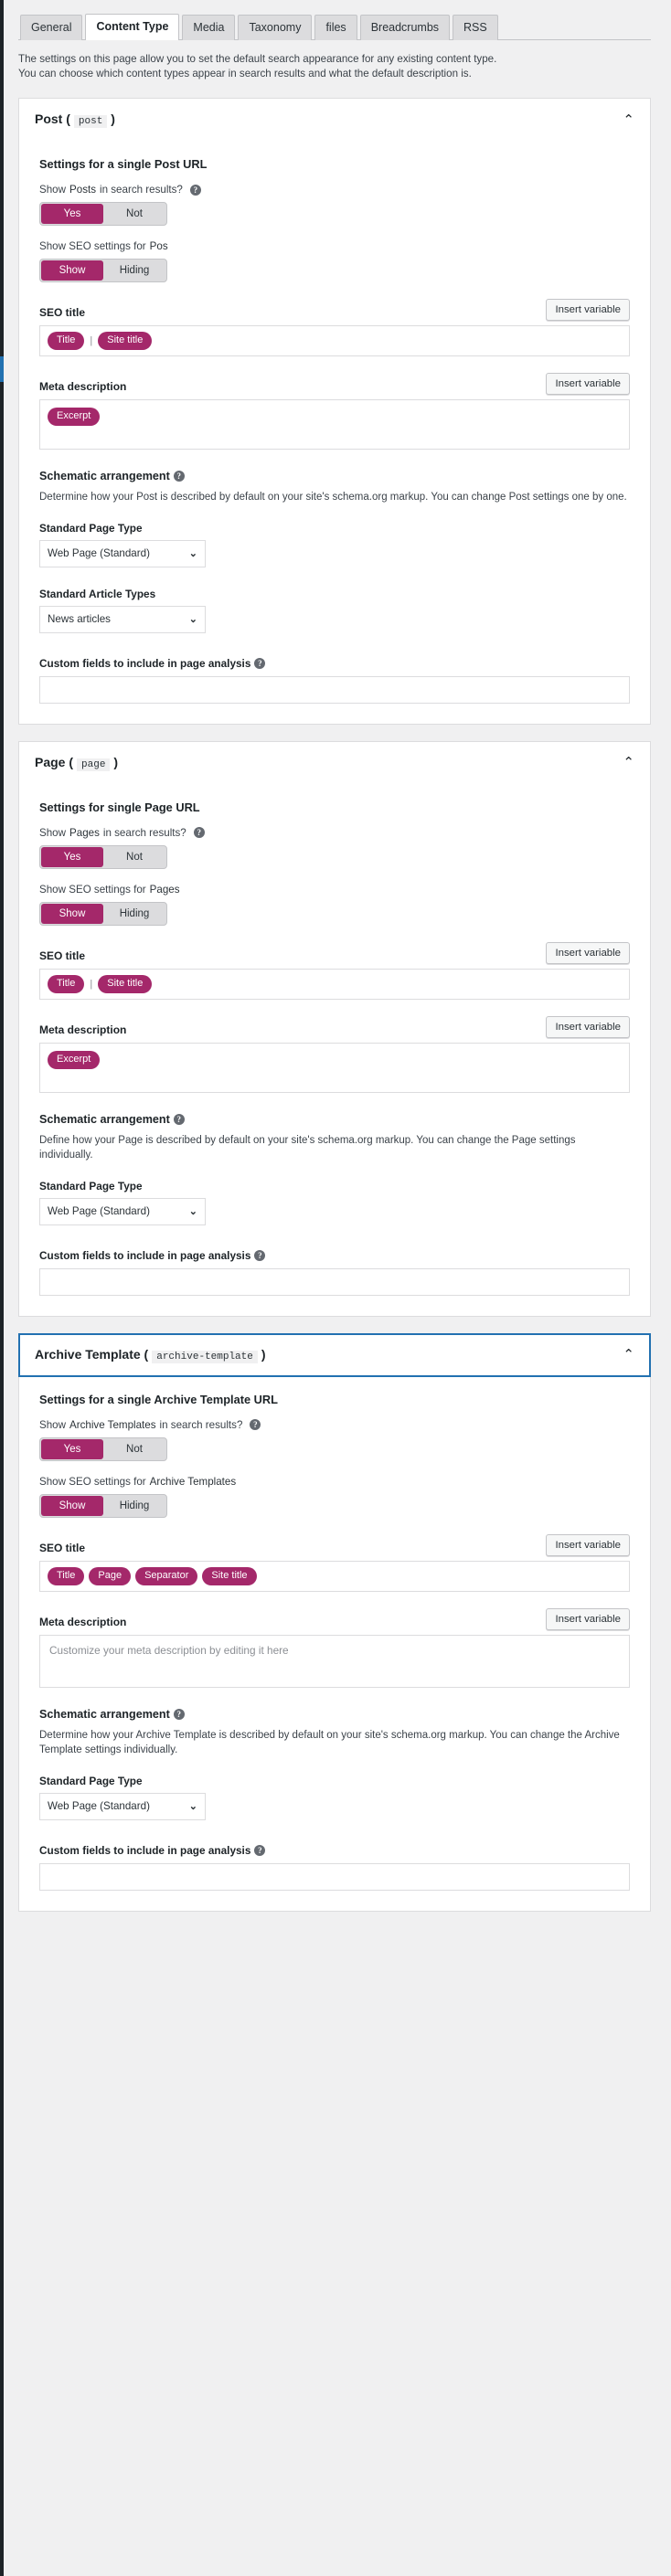 Image resolution: width=671 pixels, height=2576 pixels. I want to click on panel-slug: page, so click(94, 764).